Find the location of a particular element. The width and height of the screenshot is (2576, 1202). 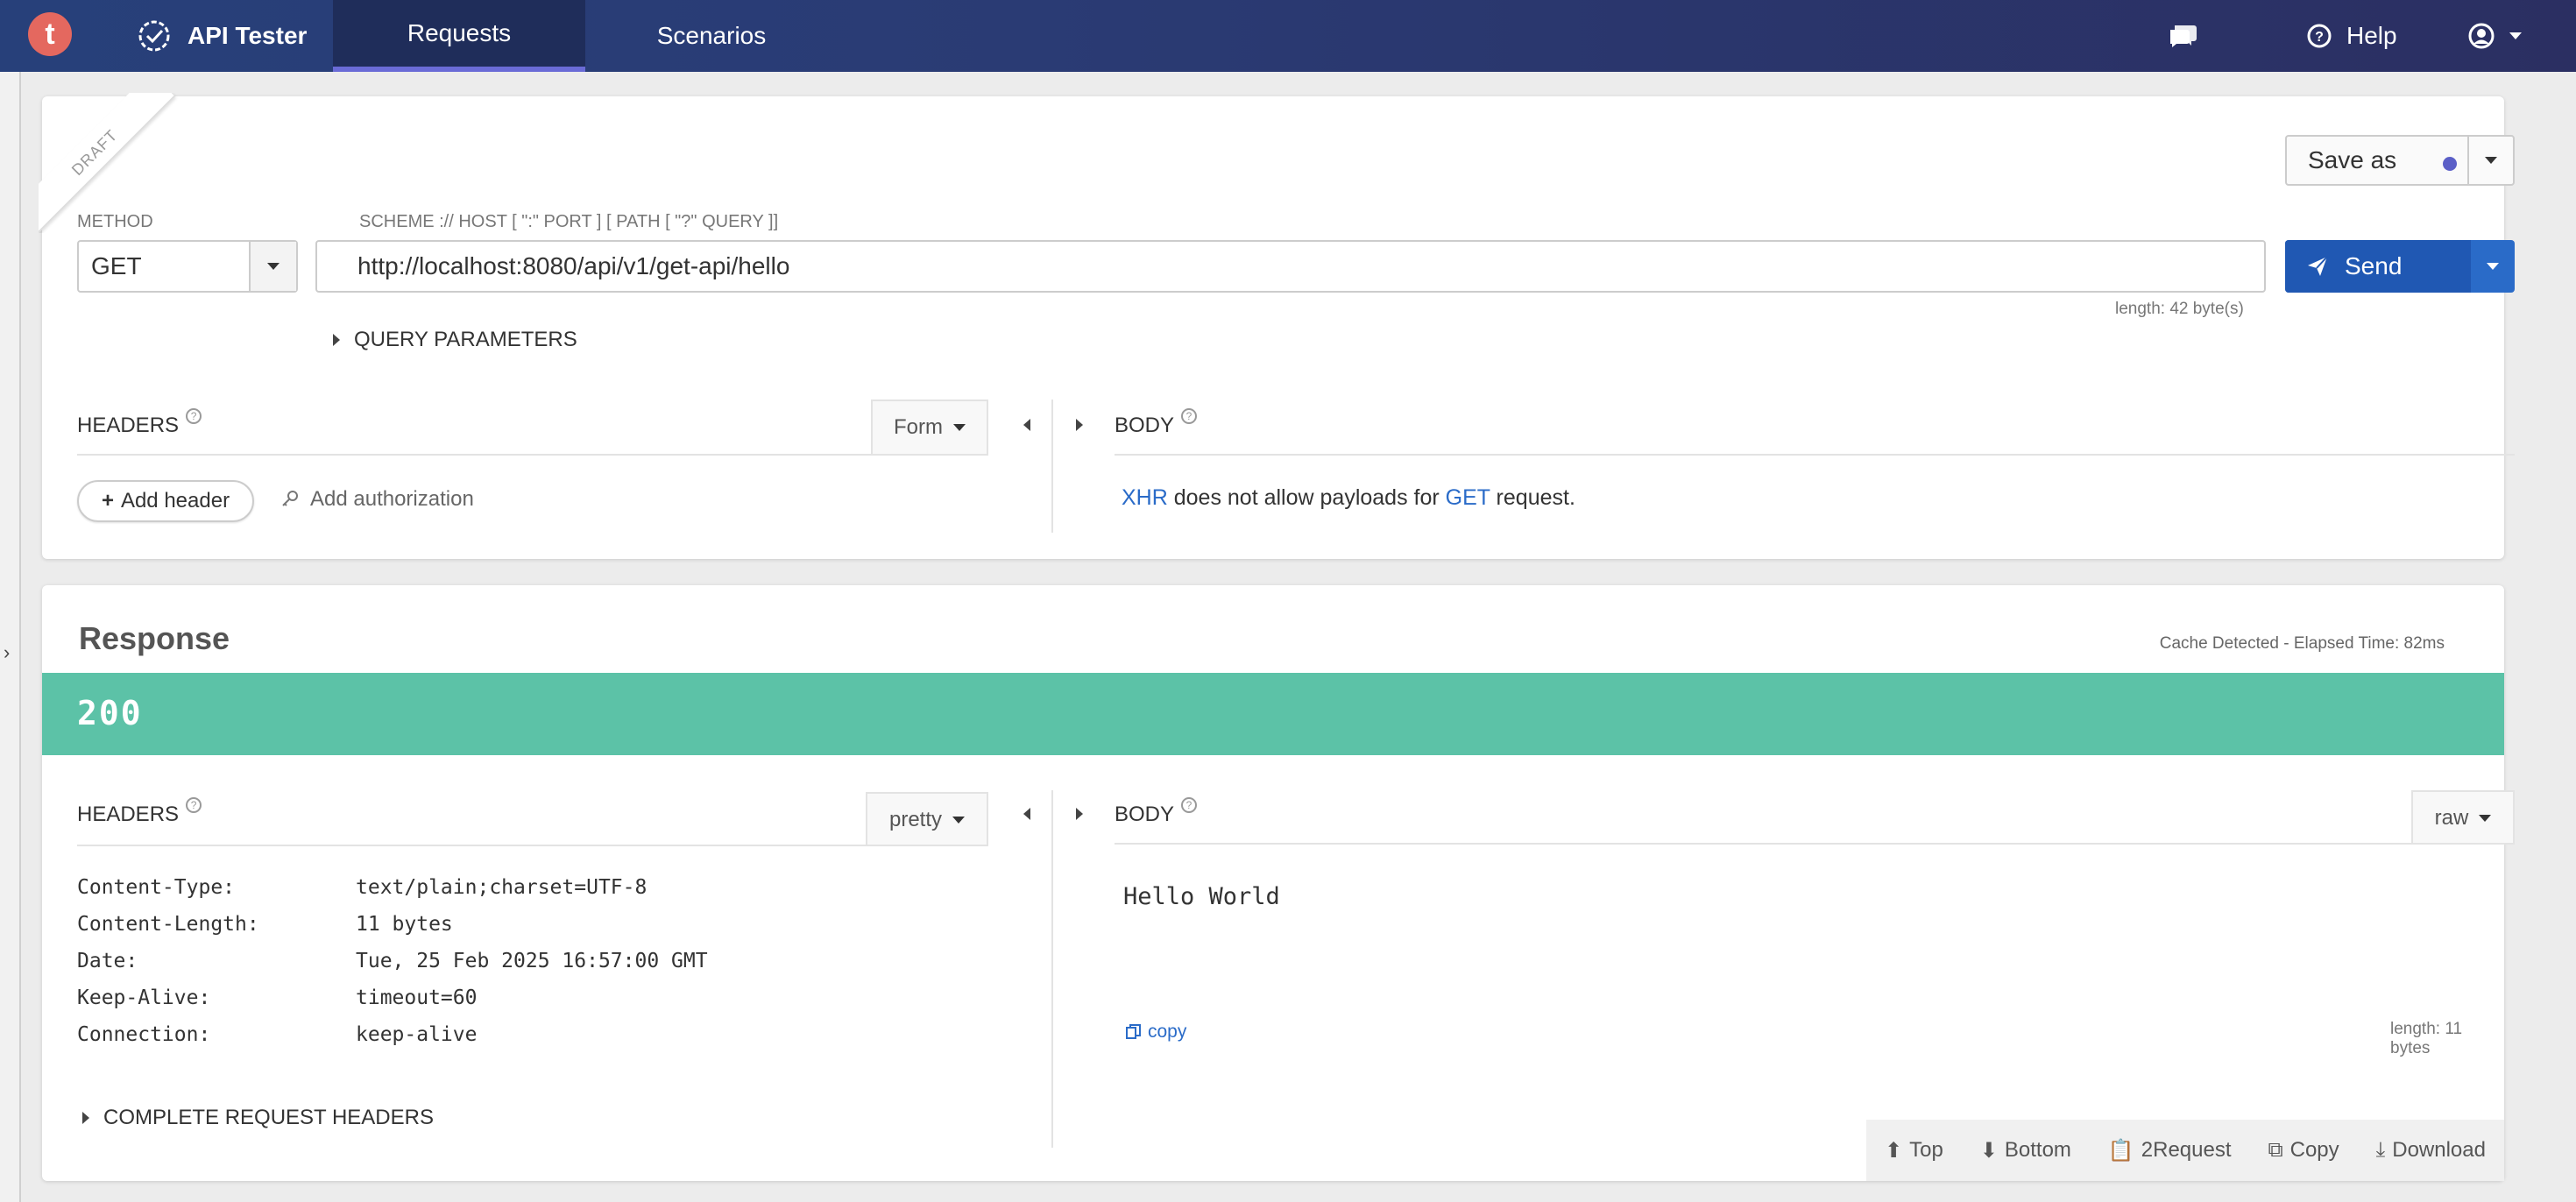

add-authorization-link: Add authorization is located at coordinates (377, 500).